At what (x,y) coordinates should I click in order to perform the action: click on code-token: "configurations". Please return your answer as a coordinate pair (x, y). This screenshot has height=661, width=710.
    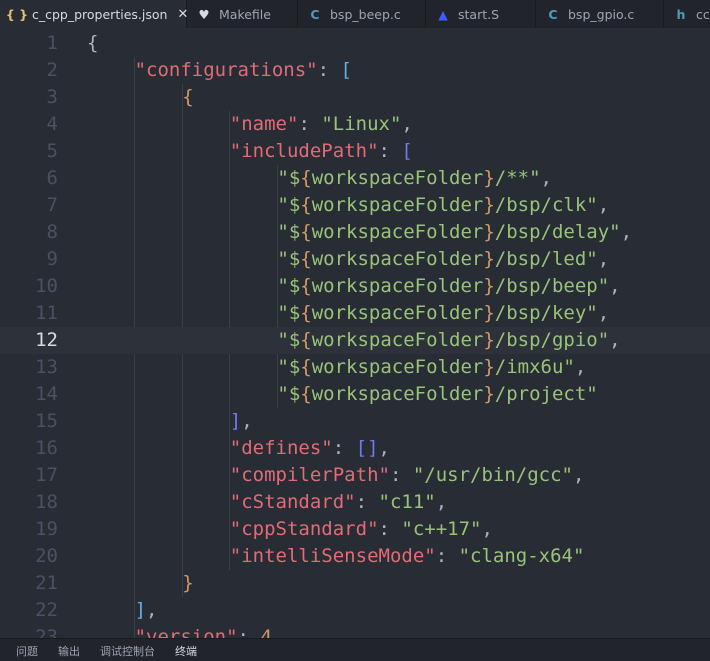
    Looking at the image, I should click on (226, 70).